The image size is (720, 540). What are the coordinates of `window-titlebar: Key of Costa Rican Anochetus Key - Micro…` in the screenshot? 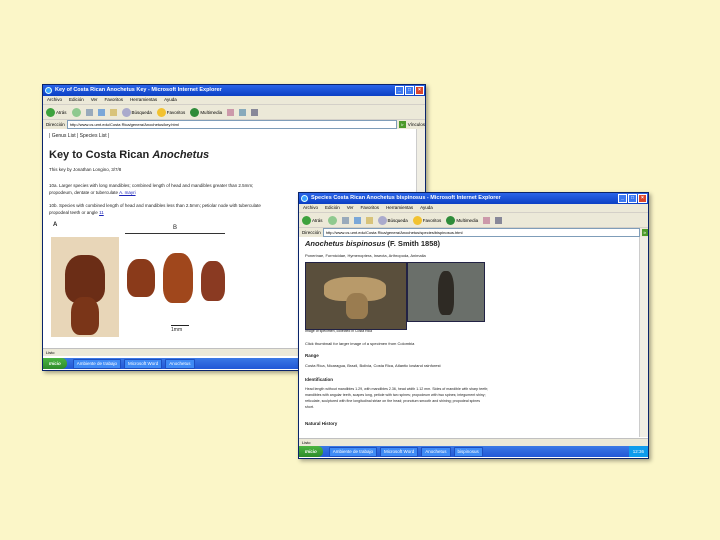 It's located at (234, 90).